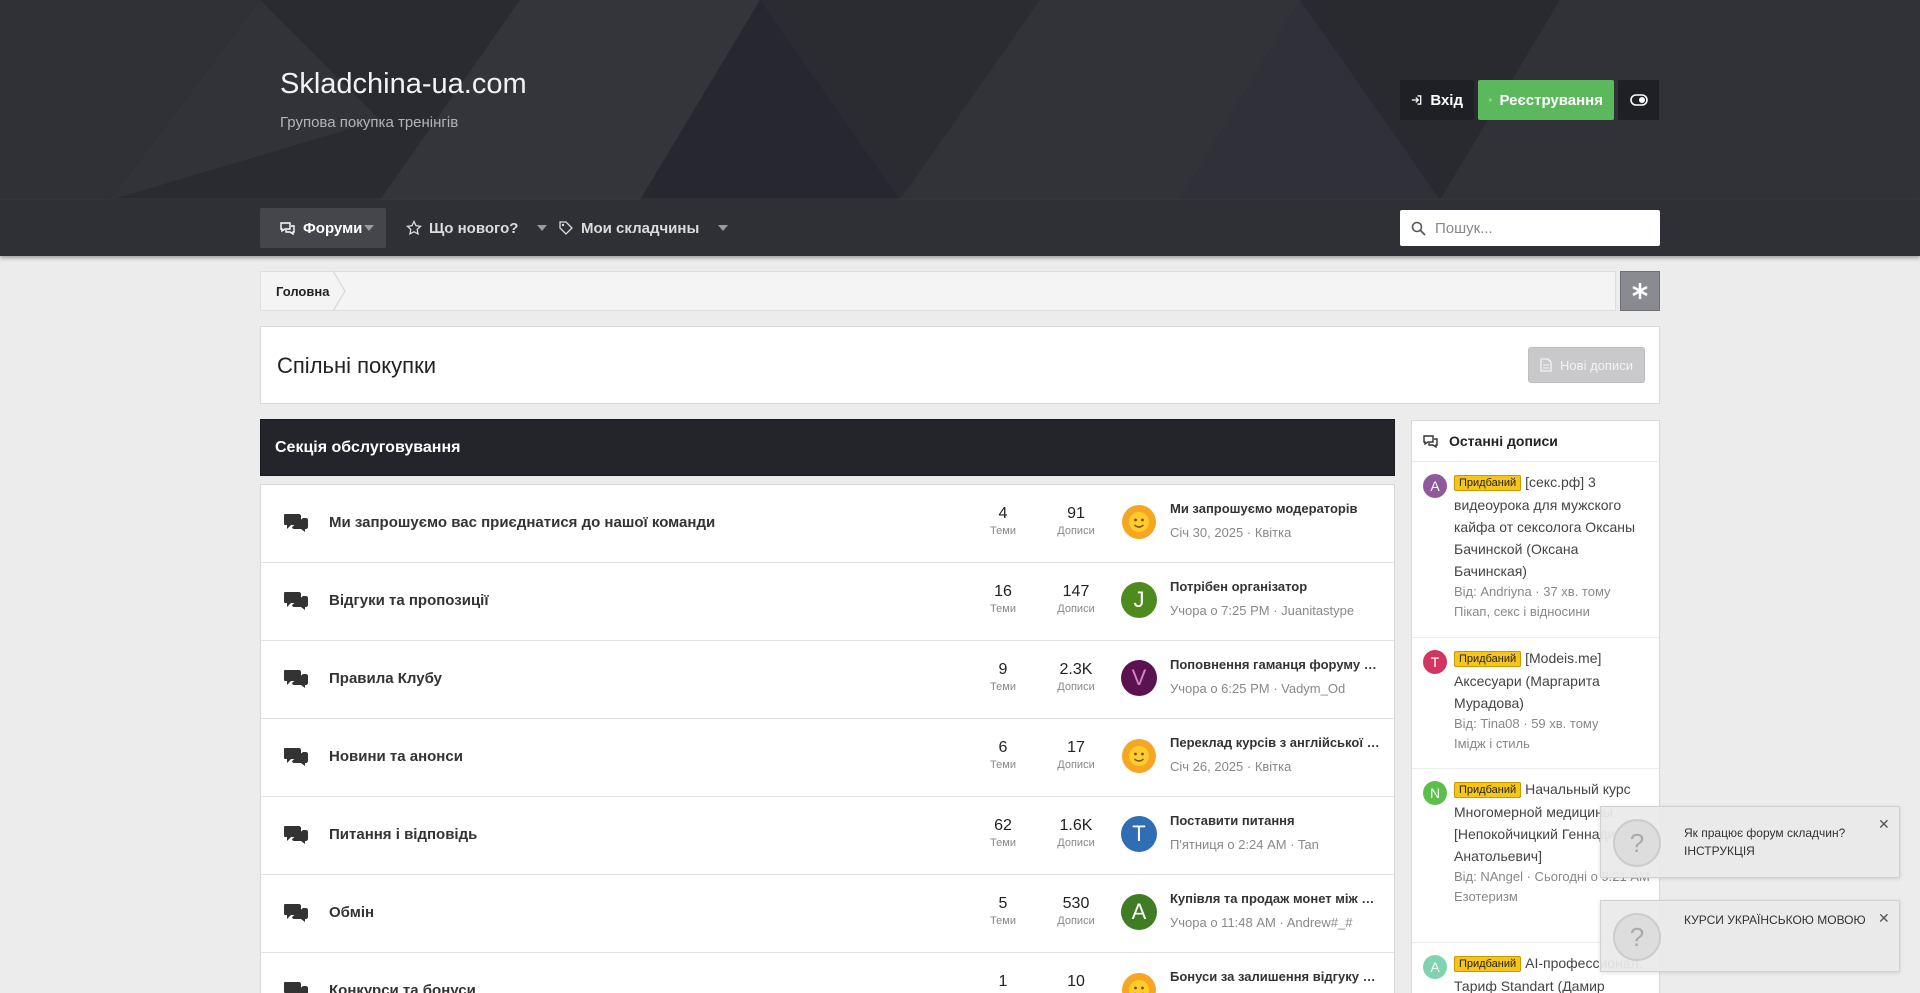 The image size is (1920, 993). I want to click on last-post-title: Поповнення гаманця форуму Складчина, so click(1275, 664).